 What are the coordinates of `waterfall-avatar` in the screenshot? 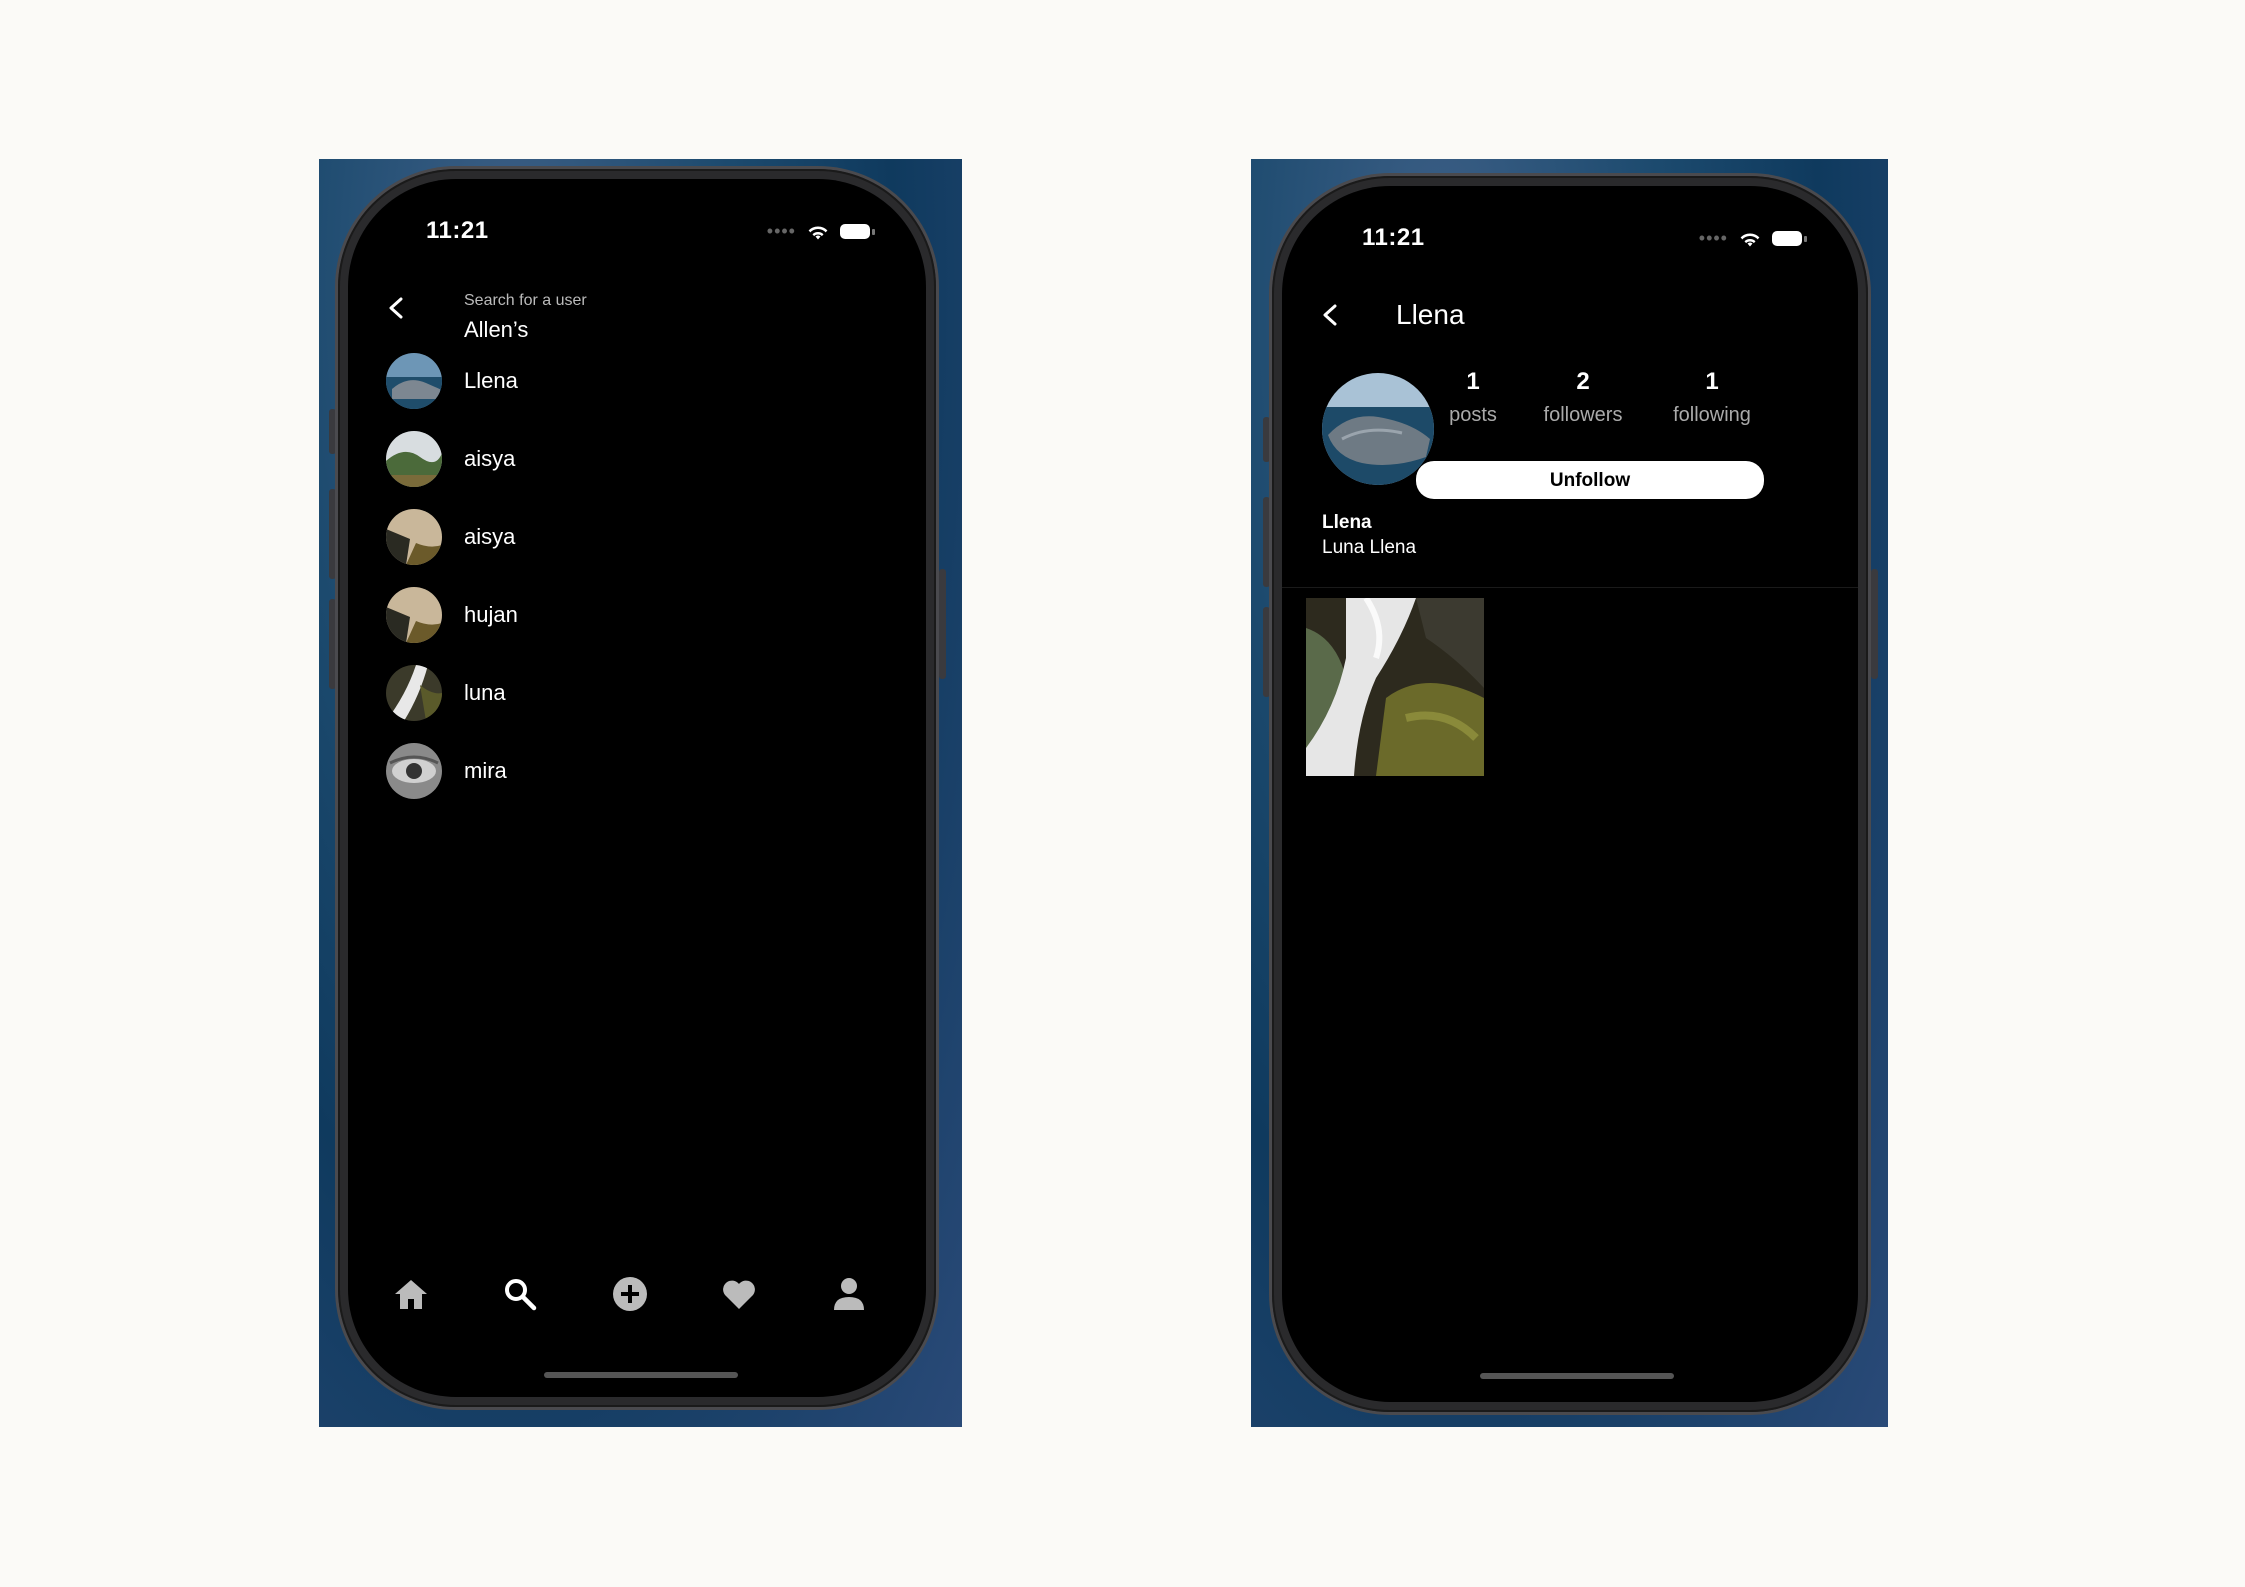 It's located at (414, 693).